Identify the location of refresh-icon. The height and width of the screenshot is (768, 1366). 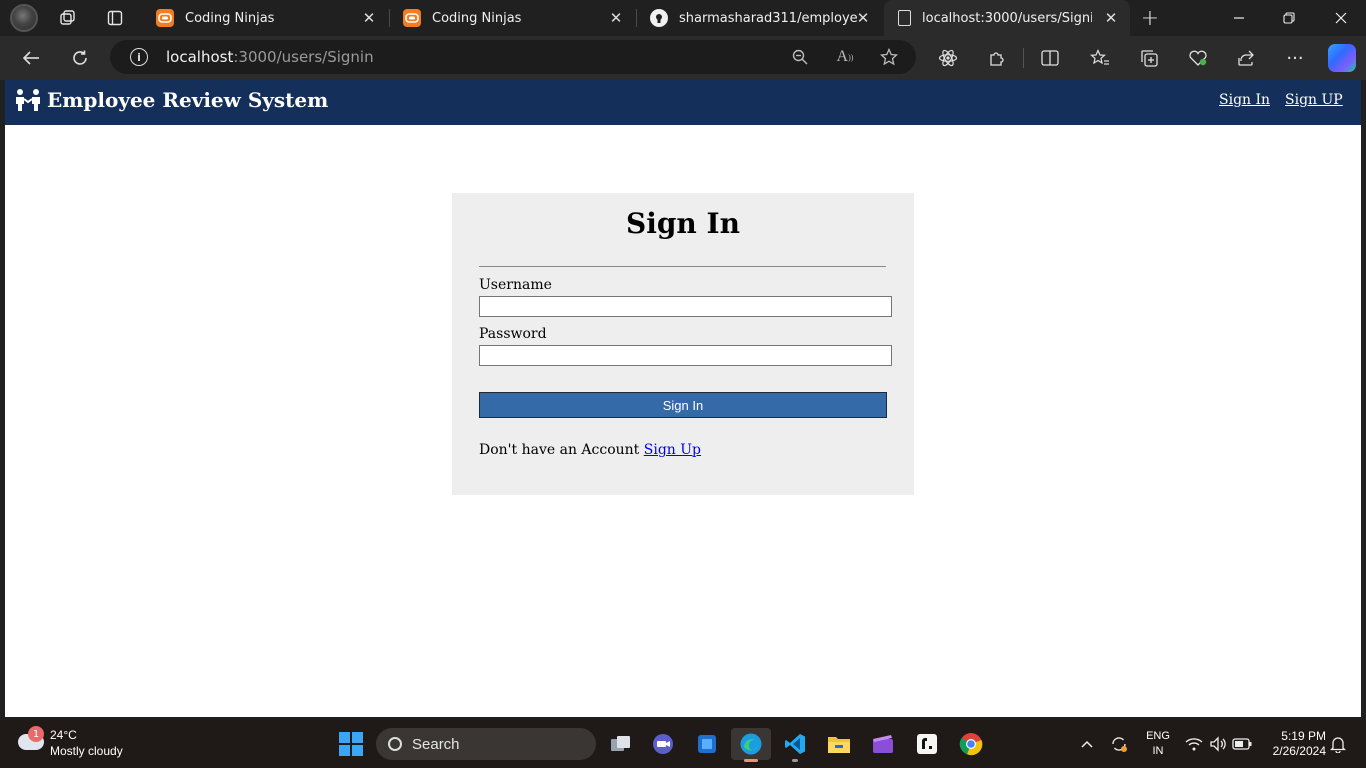
(80, 58).